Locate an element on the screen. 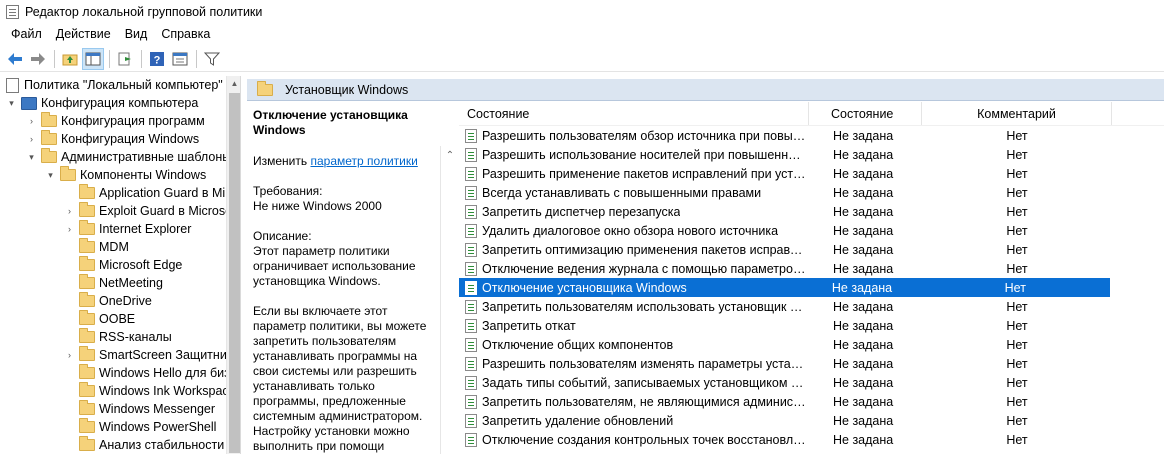 This screenshot has width=1164, height=454. table-row: Отключение общих компонентов Не задана Нет is located at coordinates (811, 344).